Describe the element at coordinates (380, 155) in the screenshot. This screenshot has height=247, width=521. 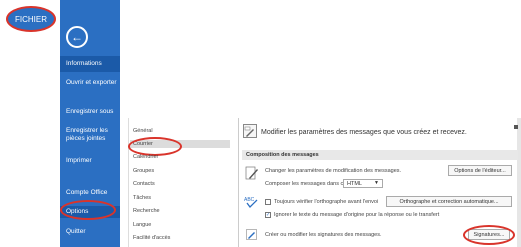
I see `section-header-composition: Composition des messages` at that location.